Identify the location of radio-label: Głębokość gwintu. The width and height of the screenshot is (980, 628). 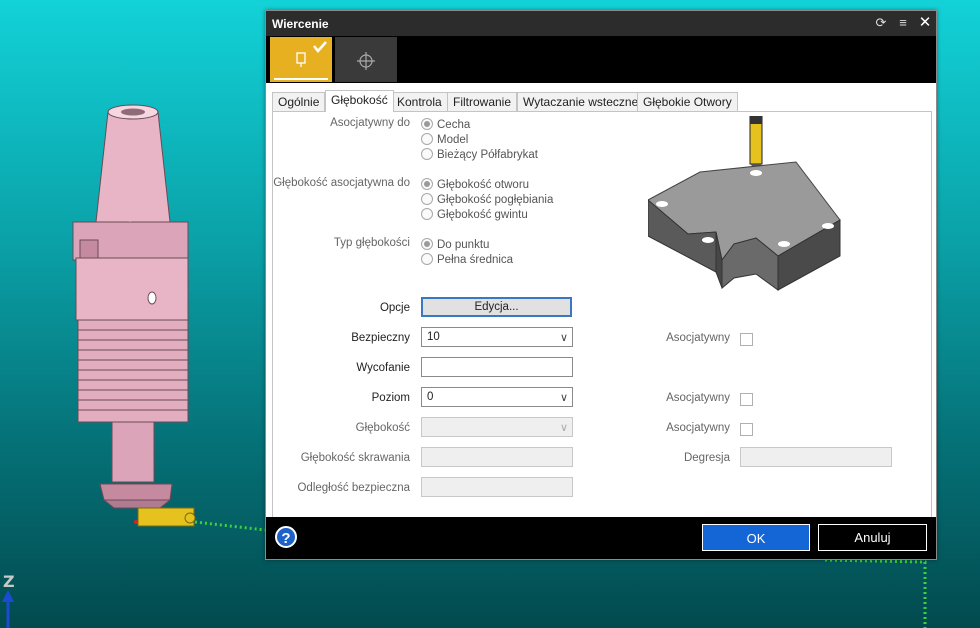
(482, 215).